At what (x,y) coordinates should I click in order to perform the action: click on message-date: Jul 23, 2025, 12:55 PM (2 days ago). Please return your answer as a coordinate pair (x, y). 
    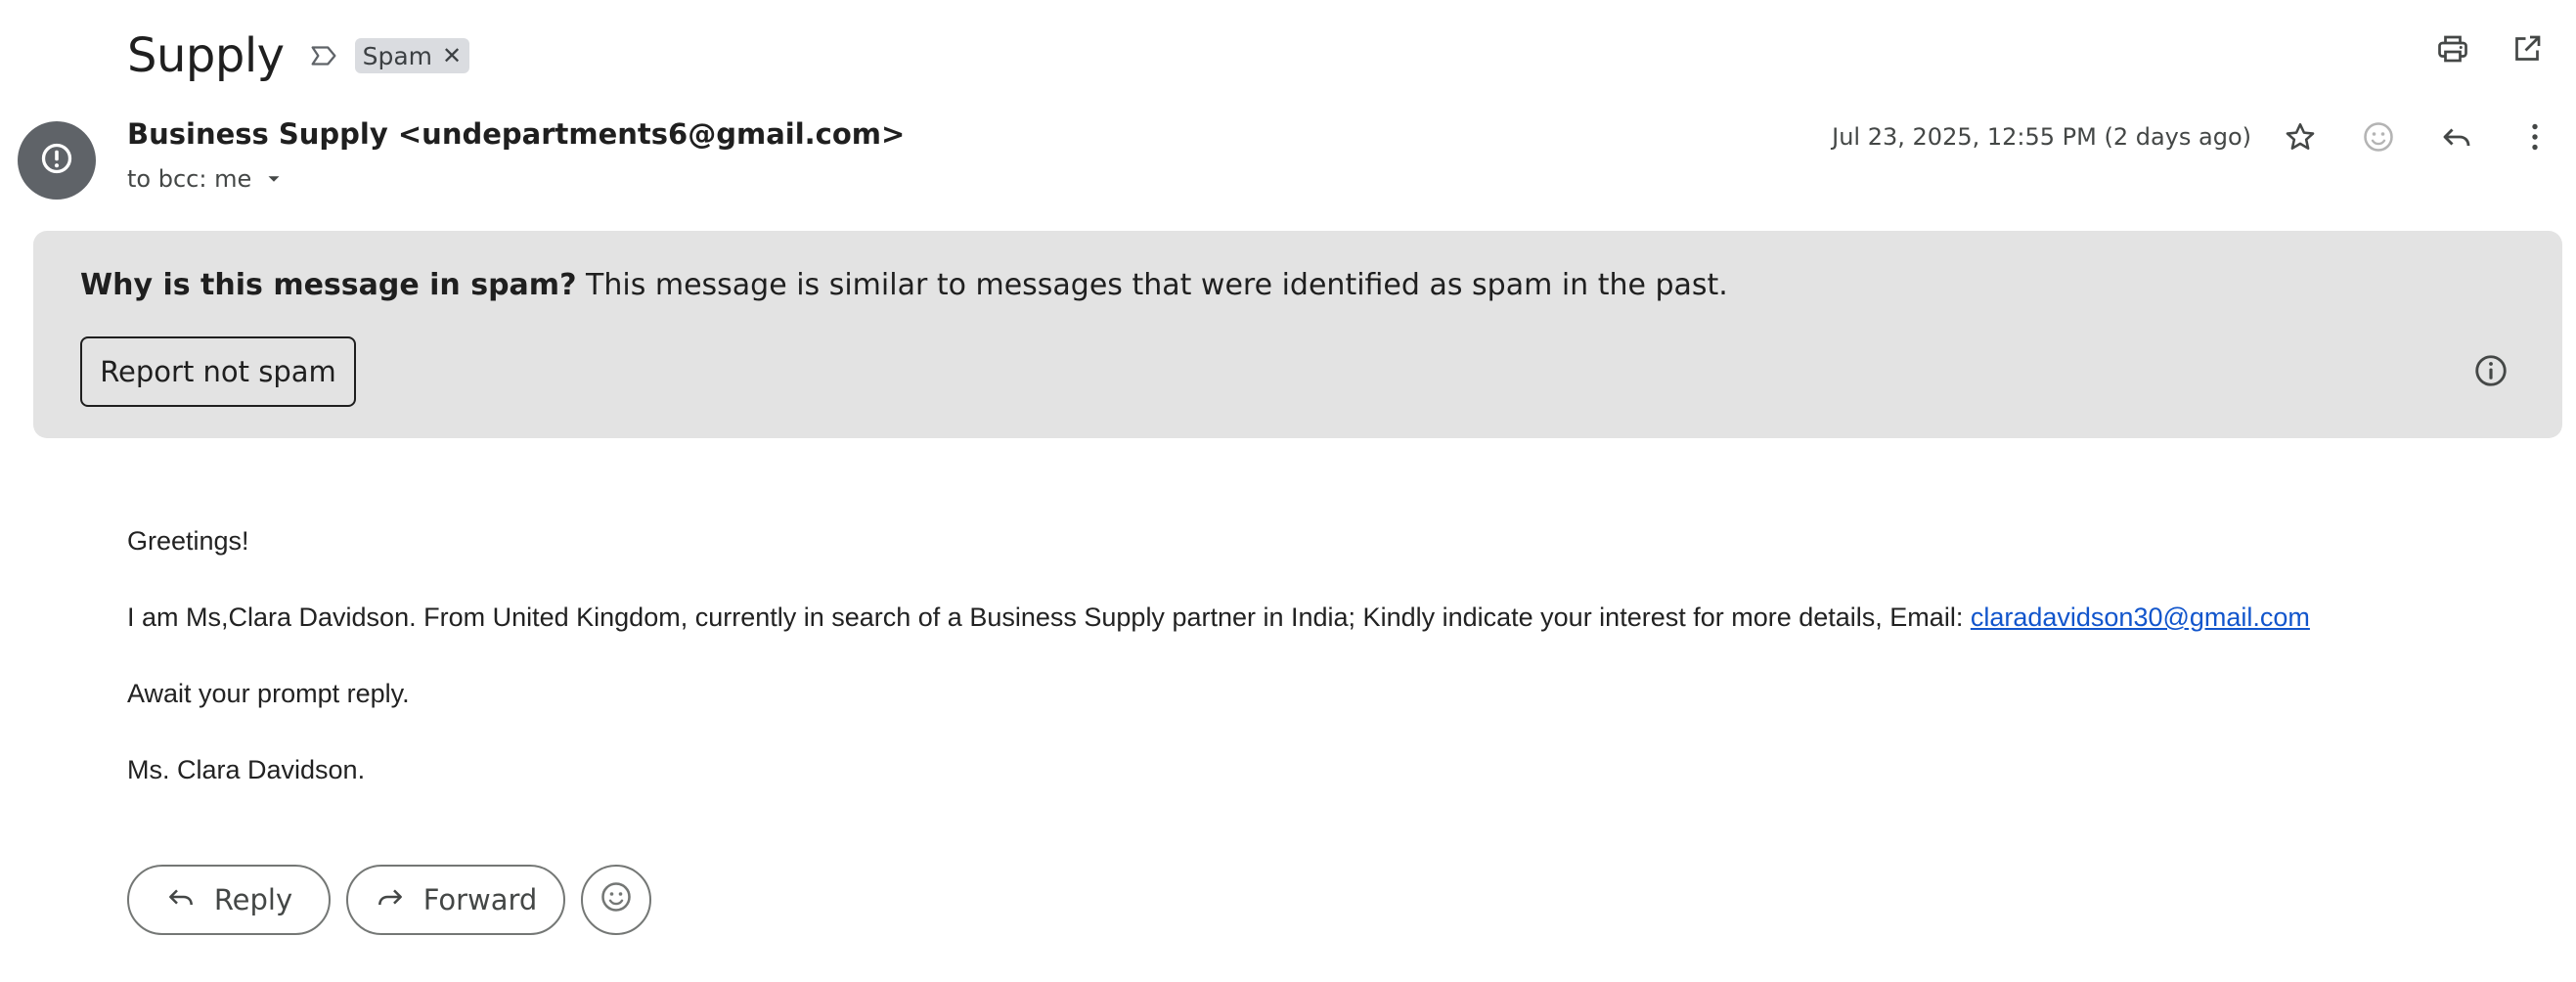
    Looking at the image, I should click on (2042, 137).